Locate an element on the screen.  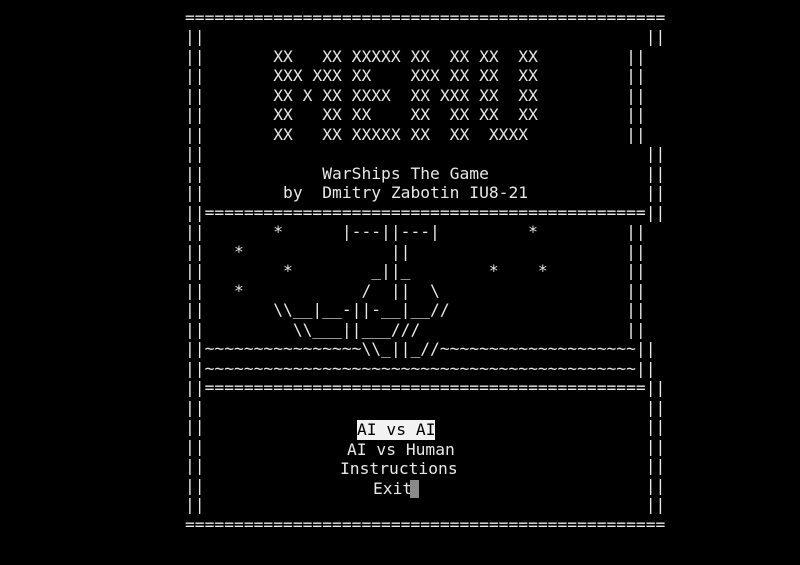
game-author: || by Dmitry Zabotin IU8-21 || is located at coordinates (425, 192).